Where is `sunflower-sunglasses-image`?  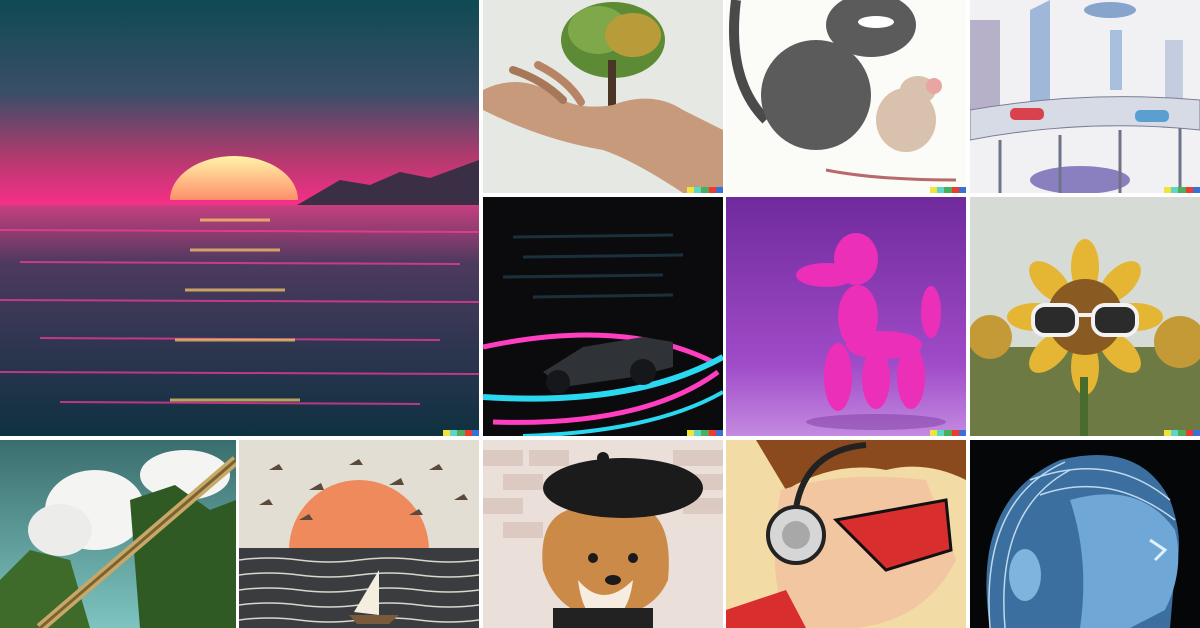
sunflower-sunglasses-image is located at coordinates (1085, 316).